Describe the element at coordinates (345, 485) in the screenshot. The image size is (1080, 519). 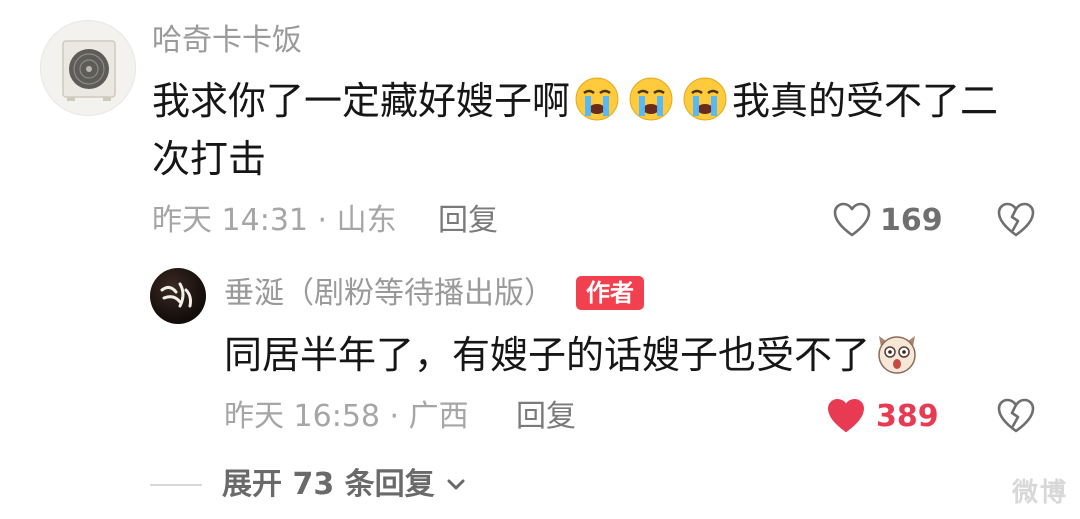
I see `expand-replies-button: 展开 73 条回复` at that location.